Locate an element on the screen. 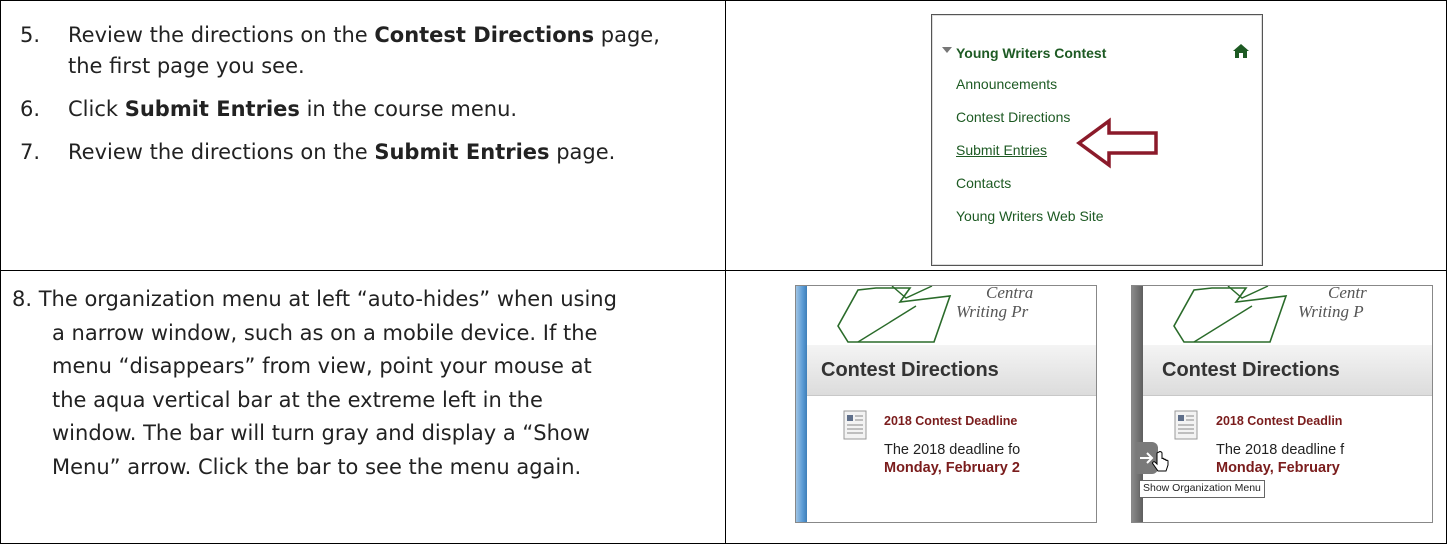 The image size is (1447, 544). item-title: 2018 Contest Deadlin is located at coordinates (1279, 421).